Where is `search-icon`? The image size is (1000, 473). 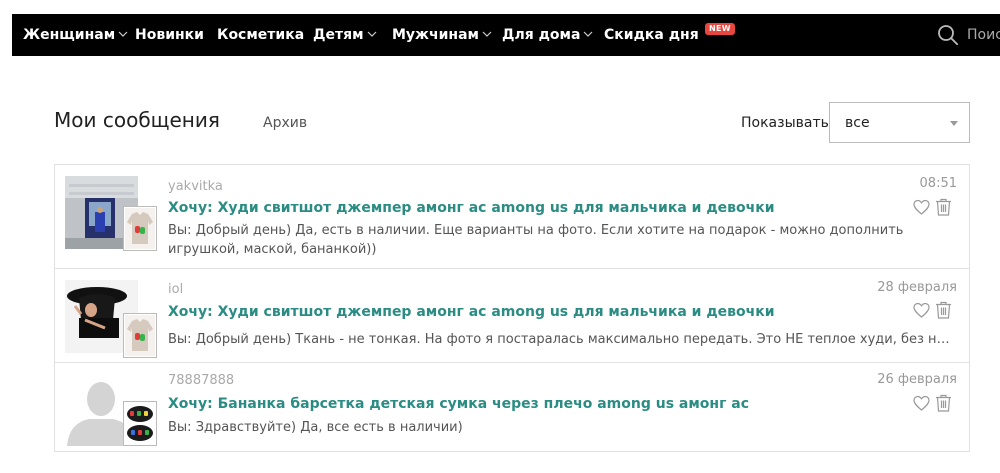 search-icon is located at coordinates (948, 35).